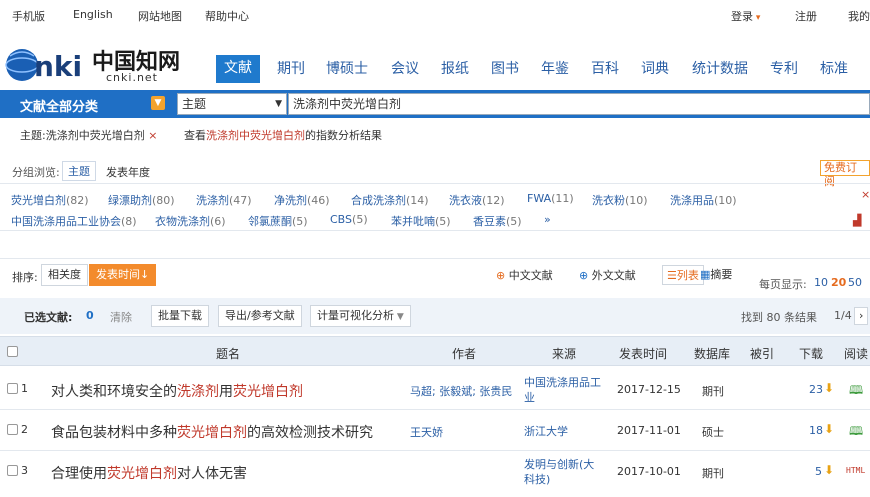 The width and height of the screenshot is (870, 497). What do you see at coordinates (703, 200) in the screenshot?
I see `facet-item: 洗涤用品(10)` at bounding box center [703, 200].